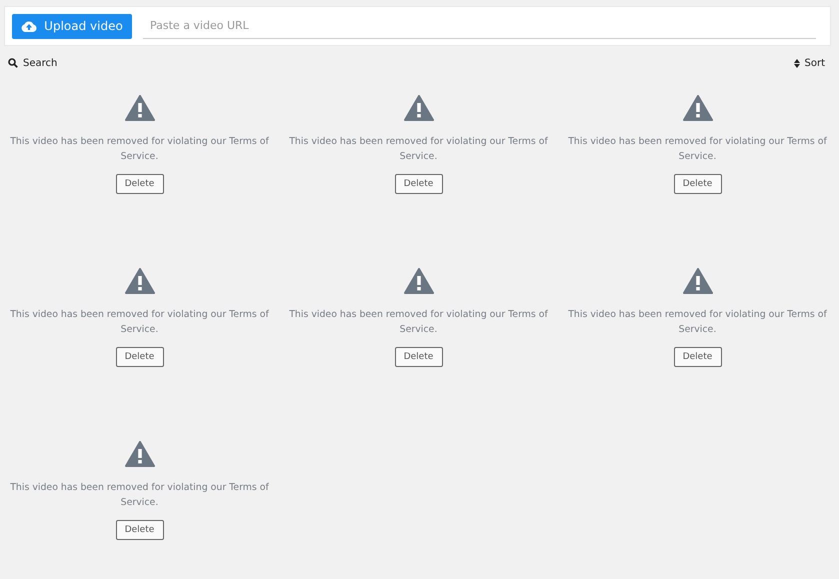  Describe the element at coordinates (33, 63) in the screenshot. I see `search-link: Search` at that location.